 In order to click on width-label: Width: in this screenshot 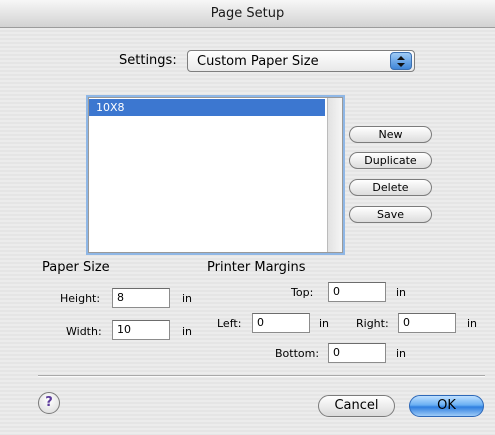, I will do `click(84, 331)`.